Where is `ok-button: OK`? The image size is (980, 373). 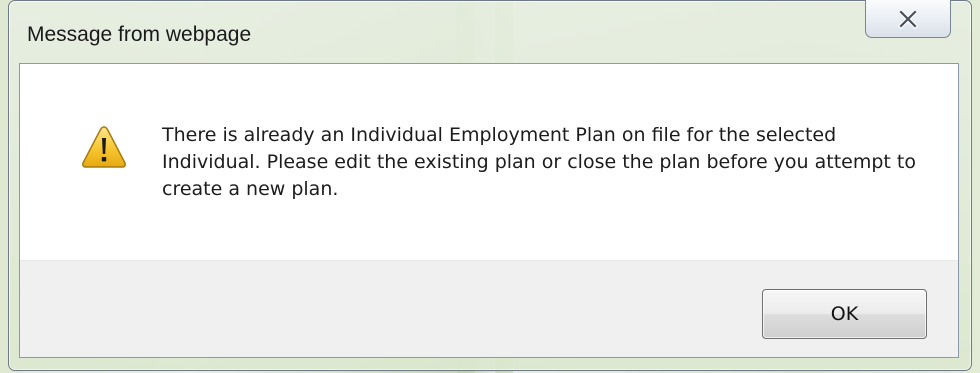
ok-button: OK is located at coordinates (844, 314).